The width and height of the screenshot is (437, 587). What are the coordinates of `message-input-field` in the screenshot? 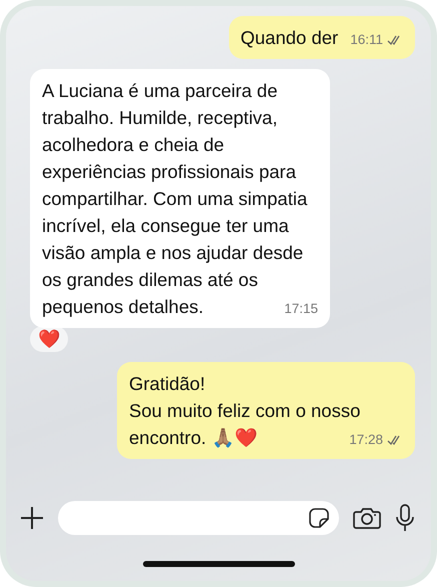 It's located at (198, 518).